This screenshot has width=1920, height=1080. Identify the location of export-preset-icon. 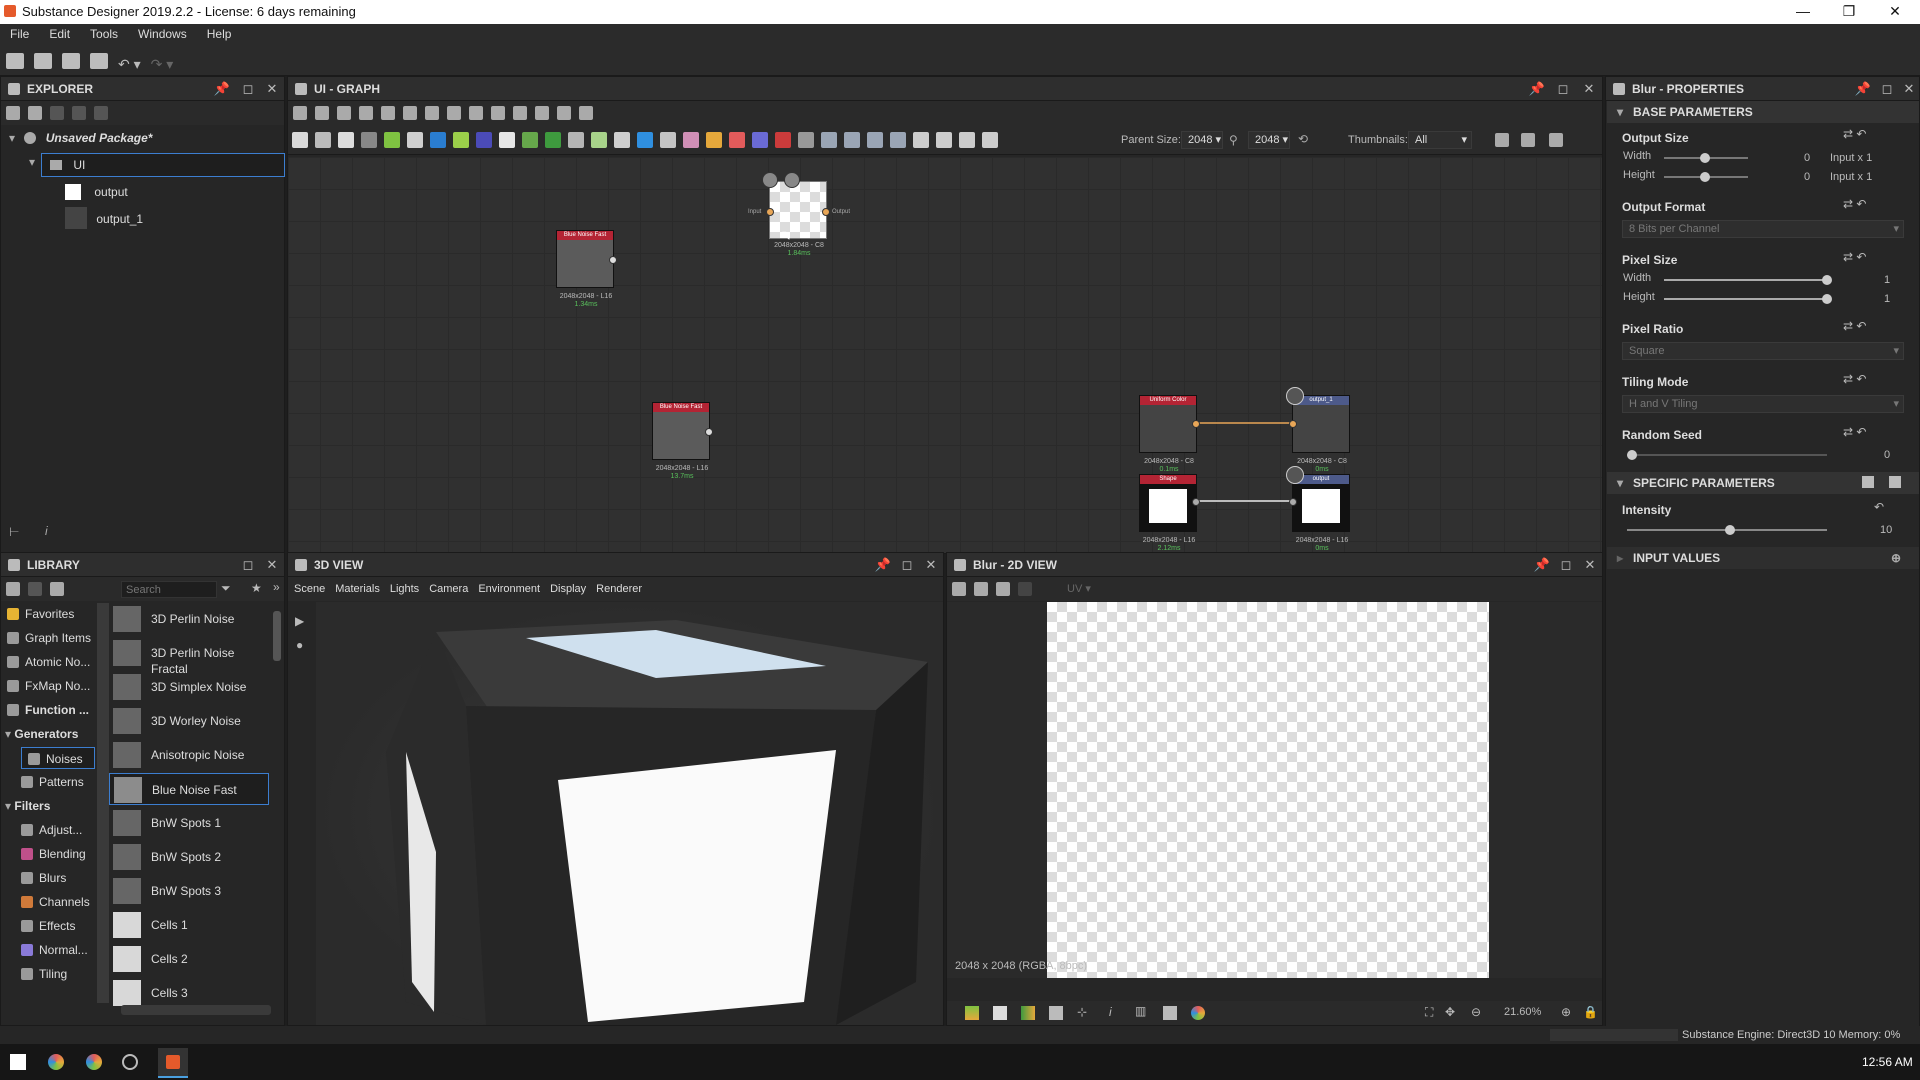
(1895, 482).